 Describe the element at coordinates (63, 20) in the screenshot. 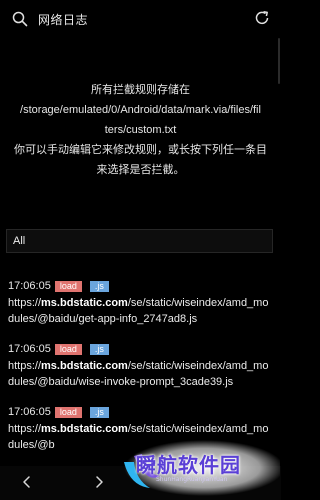

I see `page-title: 网络日志` at that location.